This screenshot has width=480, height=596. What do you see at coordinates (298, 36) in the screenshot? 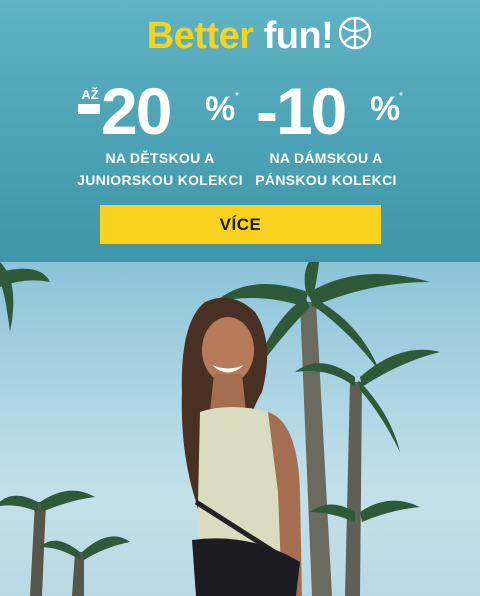
I see `headline-part2: fun!` at bounding box center [298, 36].